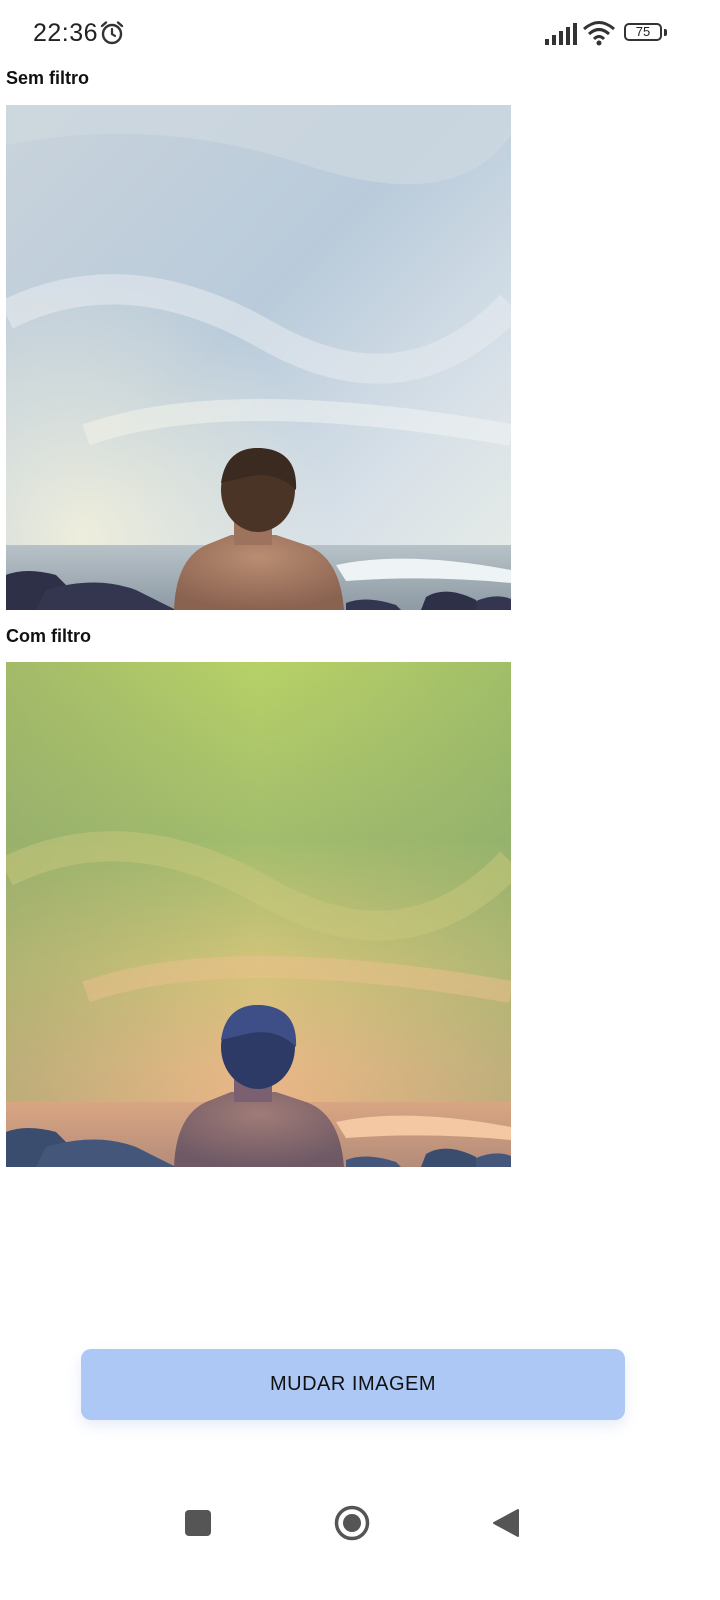 The width and height of the screenshot is (720, 1600). What do you see at coordinates (561, 34) in the screenshot?
I see `signal-icon` at bounding box center [561, 34].